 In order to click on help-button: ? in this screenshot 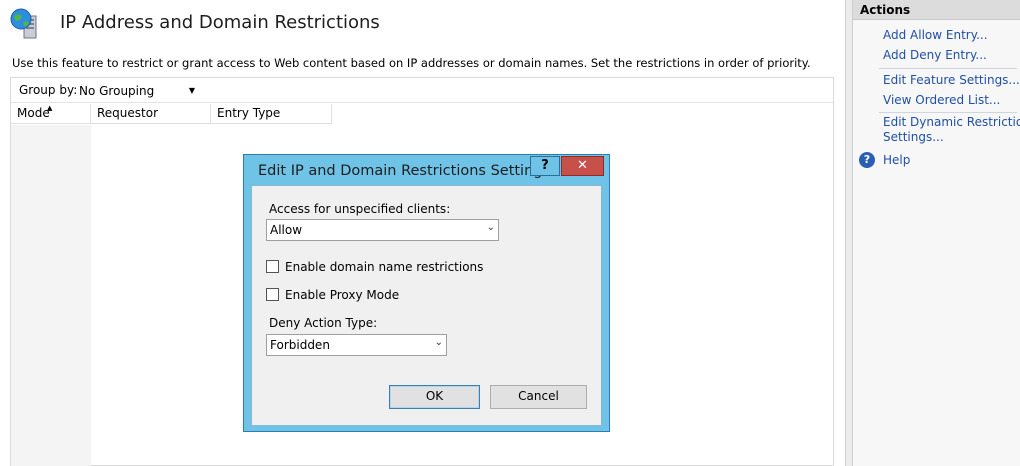, I will do `click(545, 166)`.